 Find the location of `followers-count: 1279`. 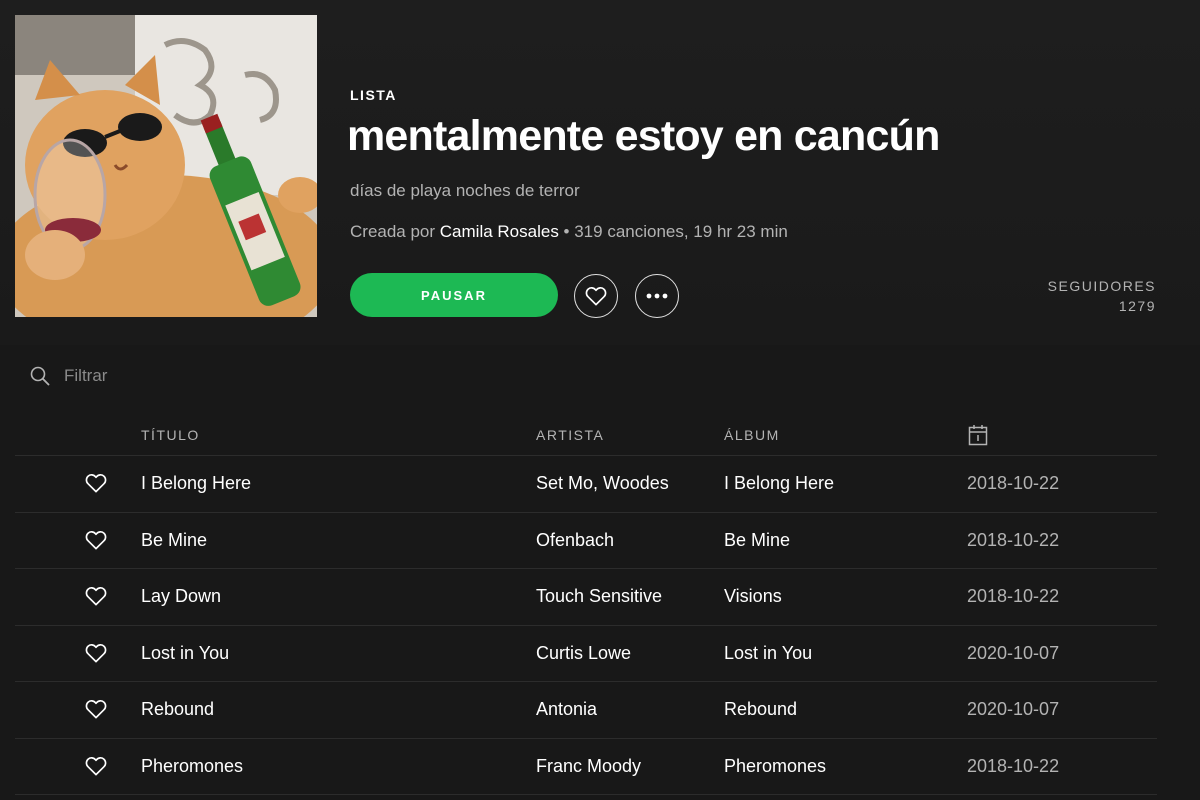

followers-count: 1279 is located at coordinates (1137, 306).